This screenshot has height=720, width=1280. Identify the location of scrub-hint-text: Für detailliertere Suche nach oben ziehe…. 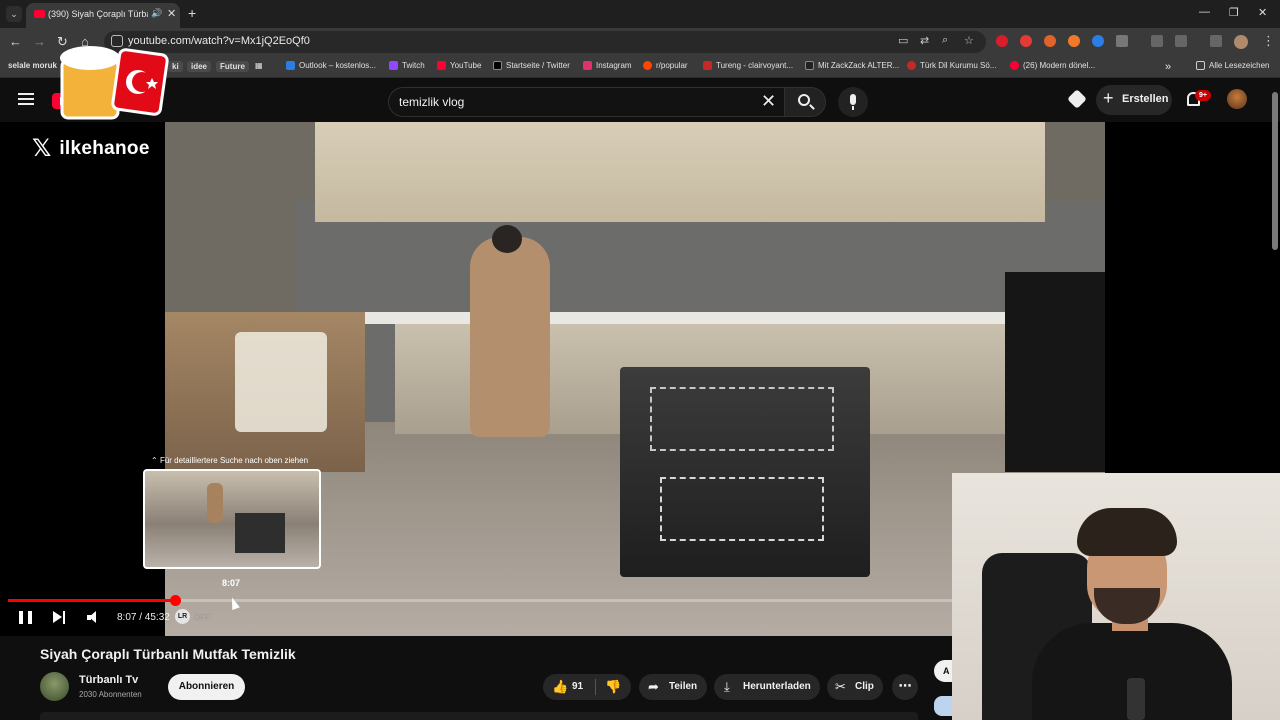
(234, 460).